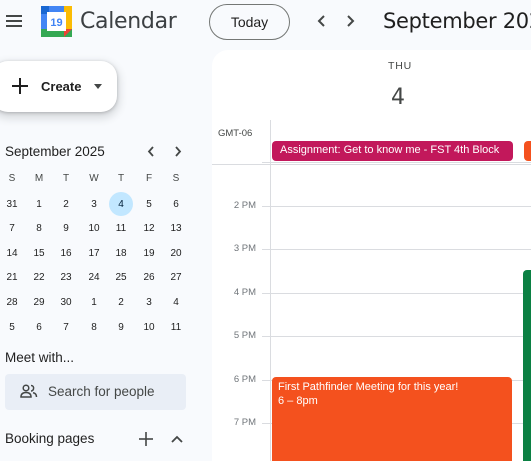  Describe the element at coordinates (39, 178) in the screenshot. I see `day-of-week-header: M` at that location.